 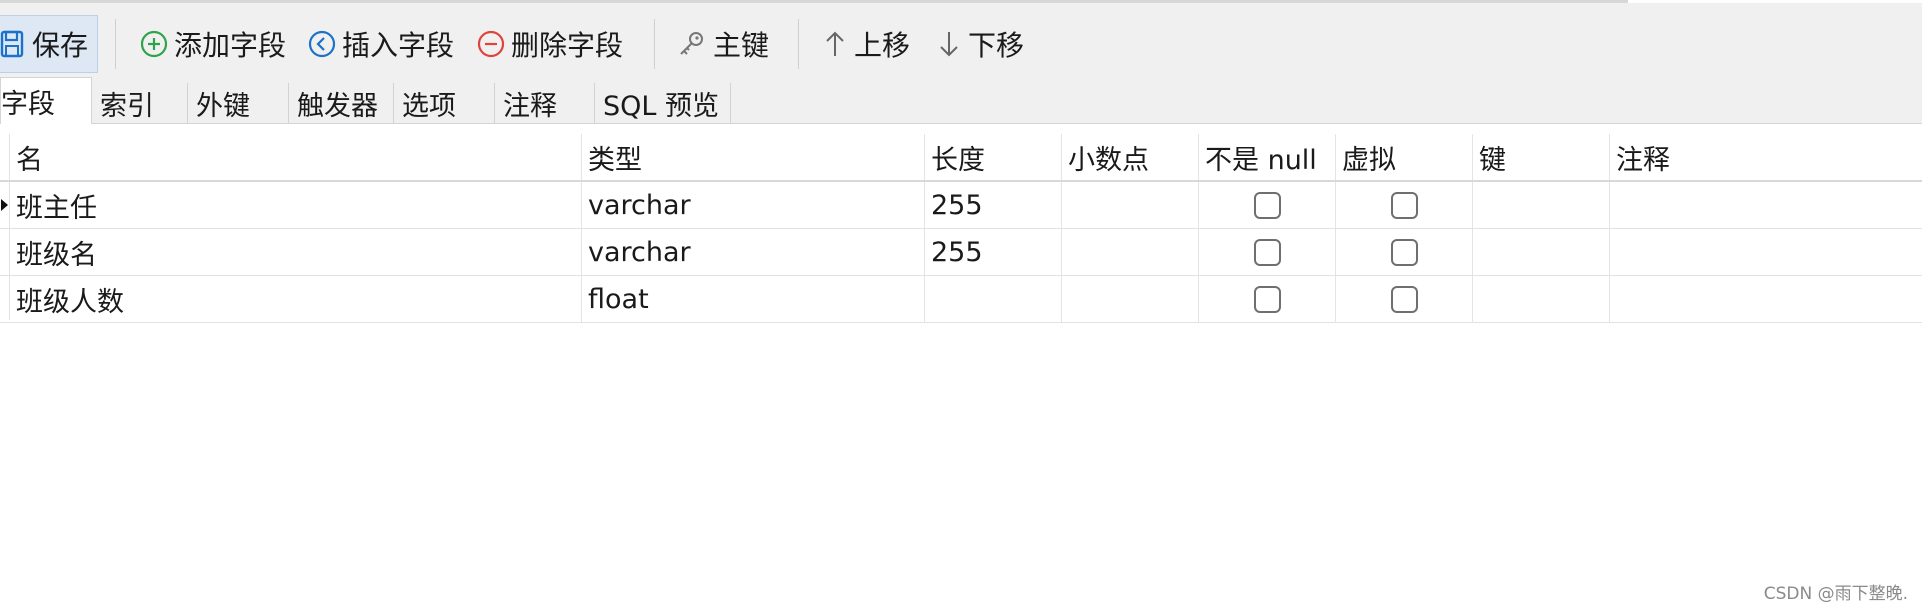 I want to click on save-label: 保存, so click(x=60, y=45).